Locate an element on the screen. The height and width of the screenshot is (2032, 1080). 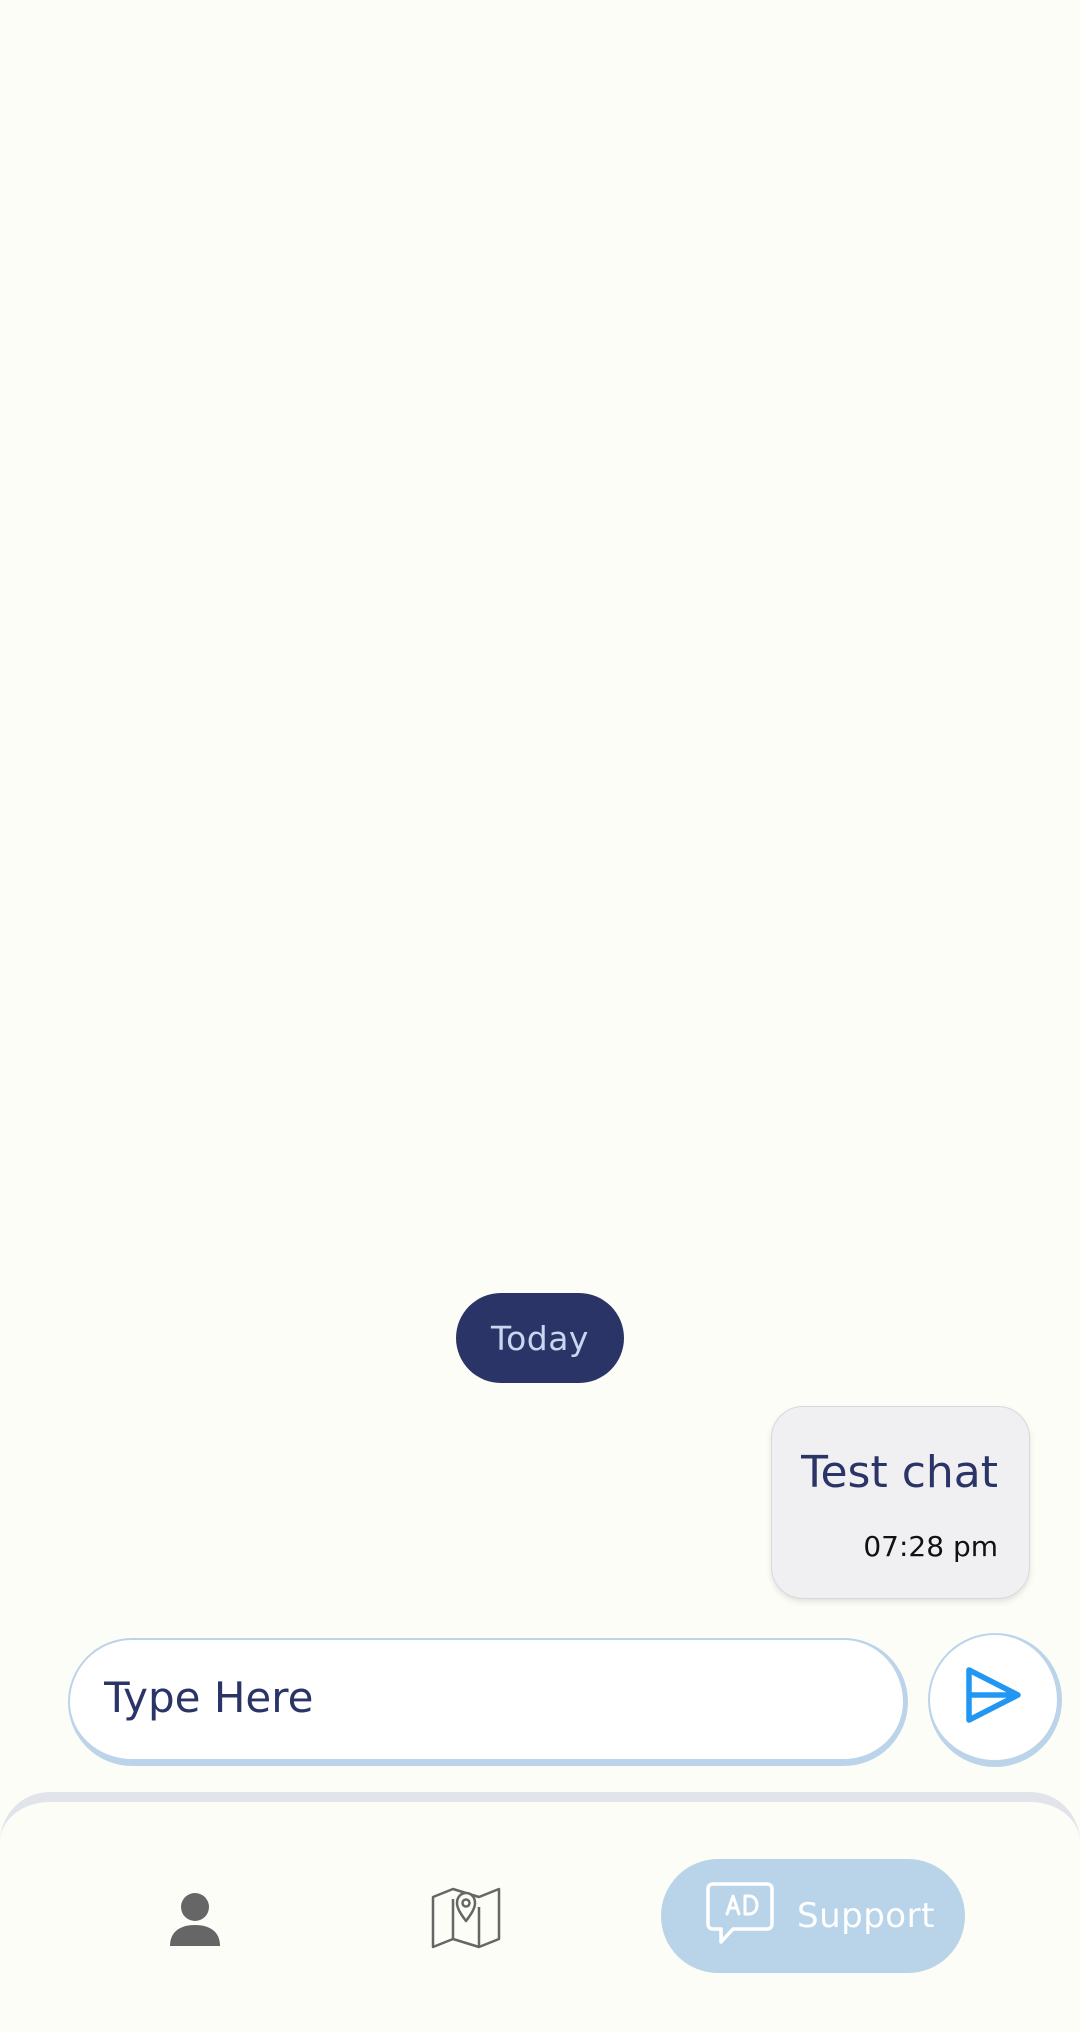
send-button is located at coordinates (995, 1700).